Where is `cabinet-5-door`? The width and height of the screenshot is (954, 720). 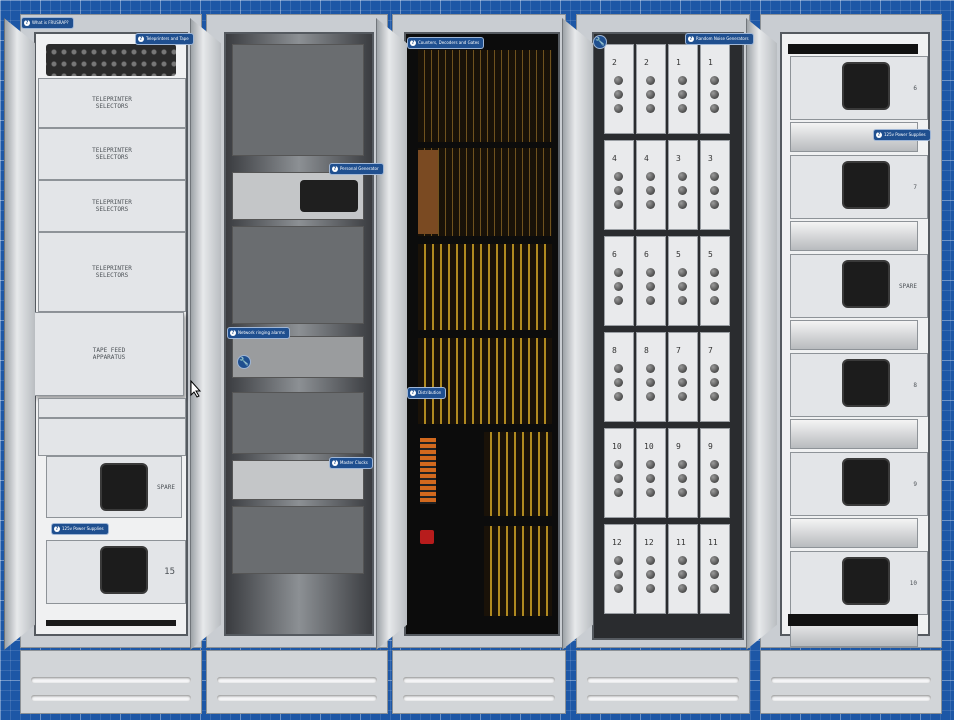 cabinet-5-door is located at coordinates (761, 334).